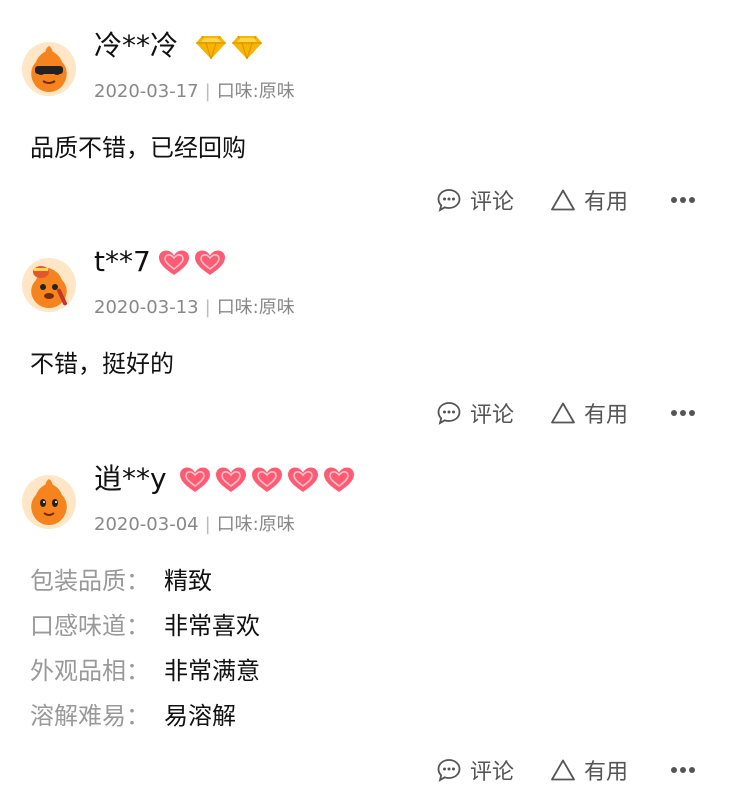  Describe the element at coordinates (146, 524) in the screenshot. I see `review-date: 2020-03-04` at that location.